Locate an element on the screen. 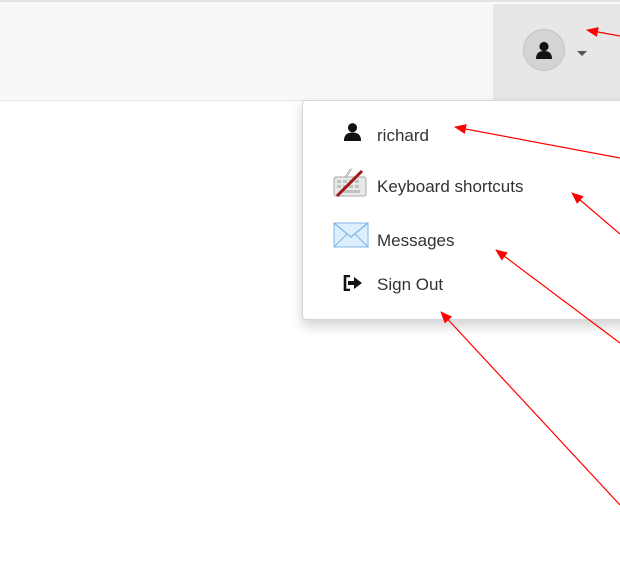 This screenshot has width=620, height=573. annotation-arrow is located at coordinates (530, 408).